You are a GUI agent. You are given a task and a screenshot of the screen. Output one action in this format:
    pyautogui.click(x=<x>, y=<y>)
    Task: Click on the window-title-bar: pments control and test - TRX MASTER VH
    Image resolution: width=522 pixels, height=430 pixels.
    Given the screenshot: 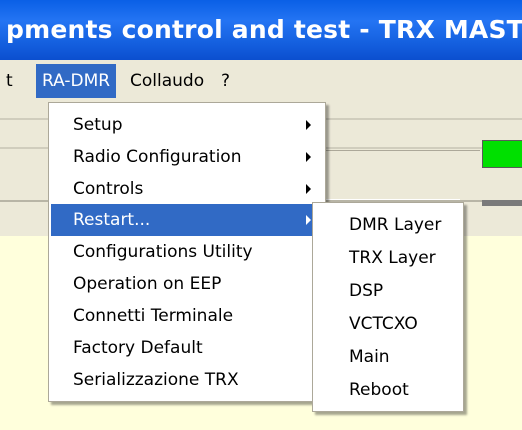 What is the action you would take?
    pyautogui.click(x=261, y=30)
    